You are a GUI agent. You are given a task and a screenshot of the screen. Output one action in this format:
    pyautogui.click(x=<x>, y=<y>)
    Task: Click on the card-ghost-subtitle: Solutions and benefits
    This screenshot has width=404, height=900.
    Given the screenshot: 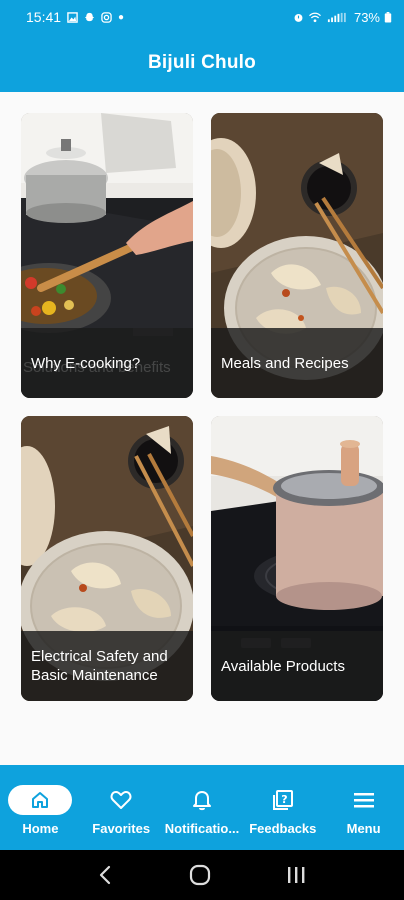 What is the action you would take?
    pyautogui.click(x=97, y=367)
    